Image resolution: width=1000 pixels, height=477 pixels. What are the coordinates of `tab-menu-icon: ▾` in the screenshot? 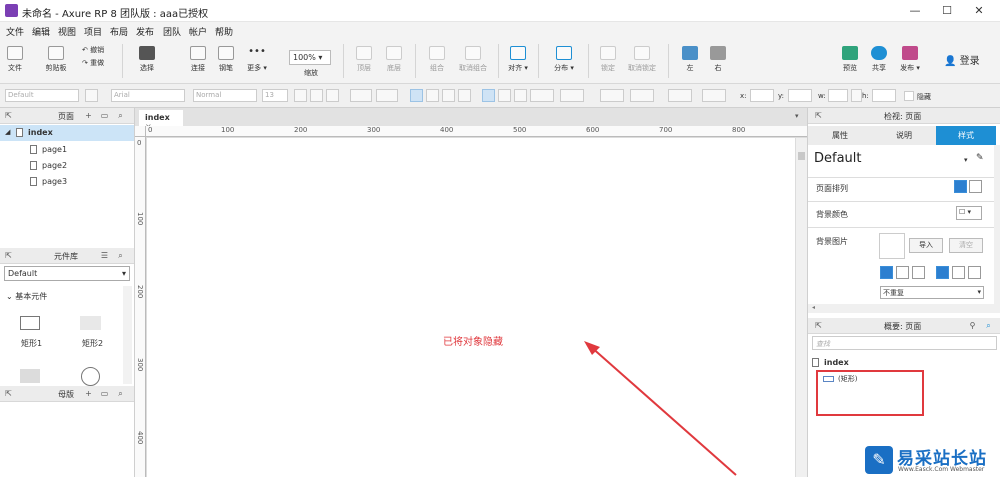 It's located at (797, 116).